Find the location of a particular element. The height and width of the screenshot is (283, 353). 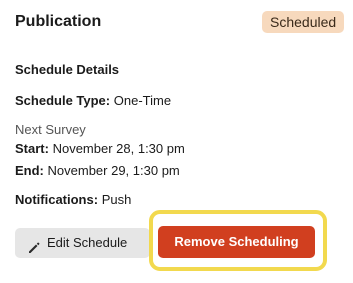

panel-title: Publication is located at coordinates (58, 21).